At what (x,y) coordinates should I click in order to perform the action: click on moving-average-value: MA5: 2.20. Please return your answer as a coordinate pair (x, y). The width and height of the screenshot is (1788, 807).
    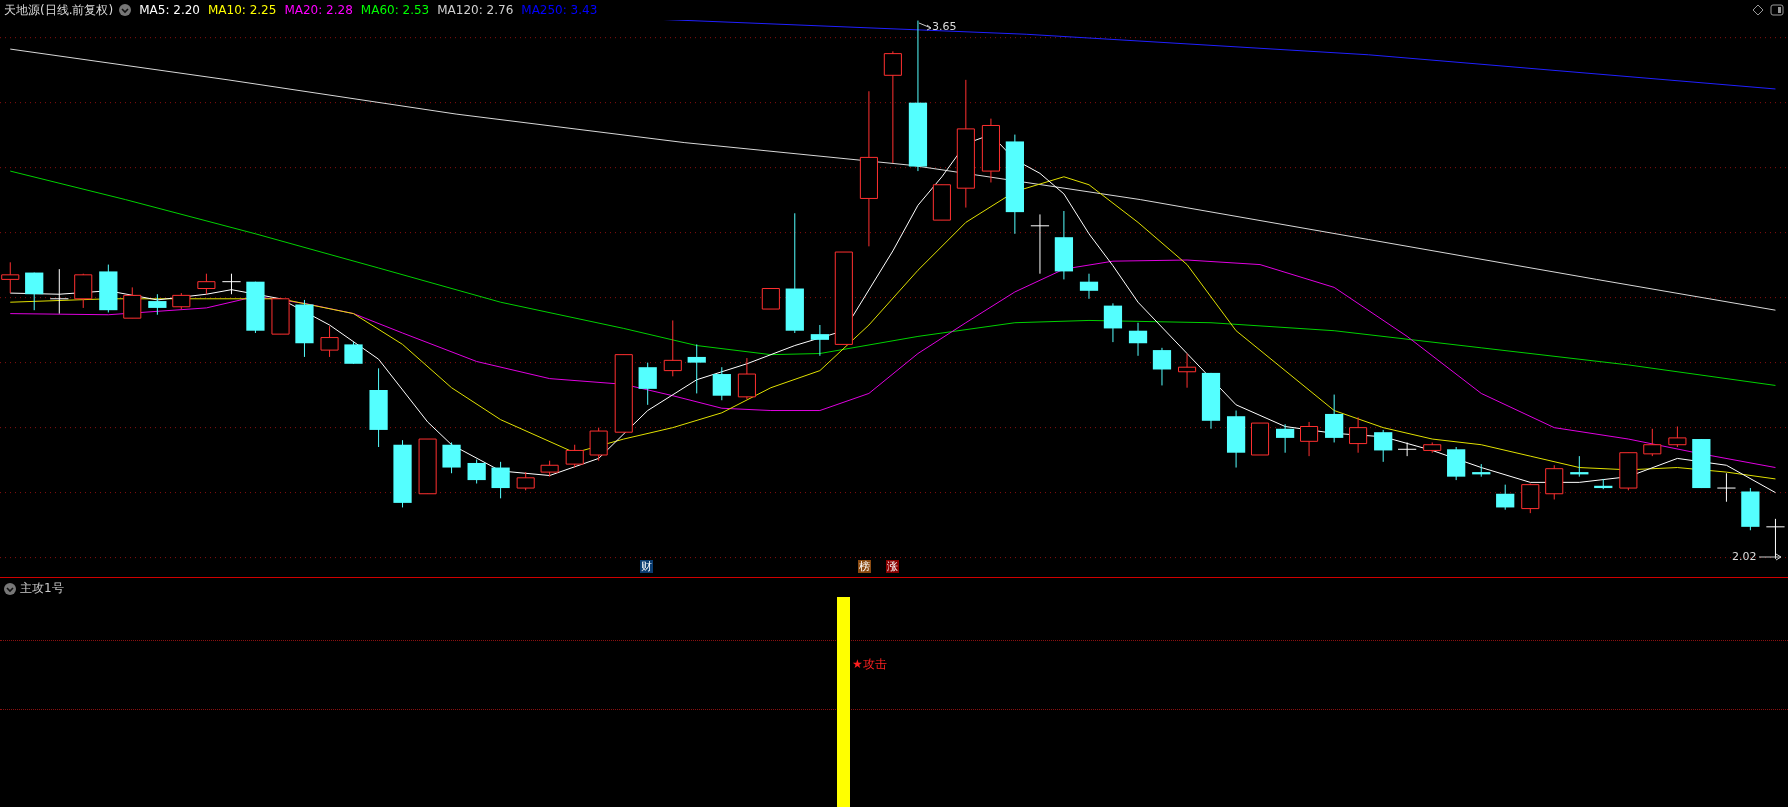
    Looking at the image, I should click on (169, 10).